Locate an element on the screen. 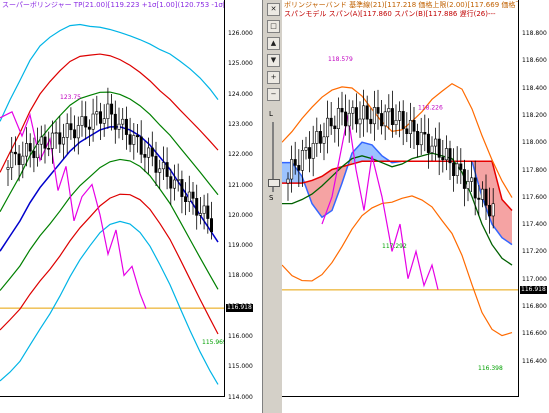 This screenshot has height=413, width=549. y-tick-label: 119.000 is located at coordinates (240, 246).